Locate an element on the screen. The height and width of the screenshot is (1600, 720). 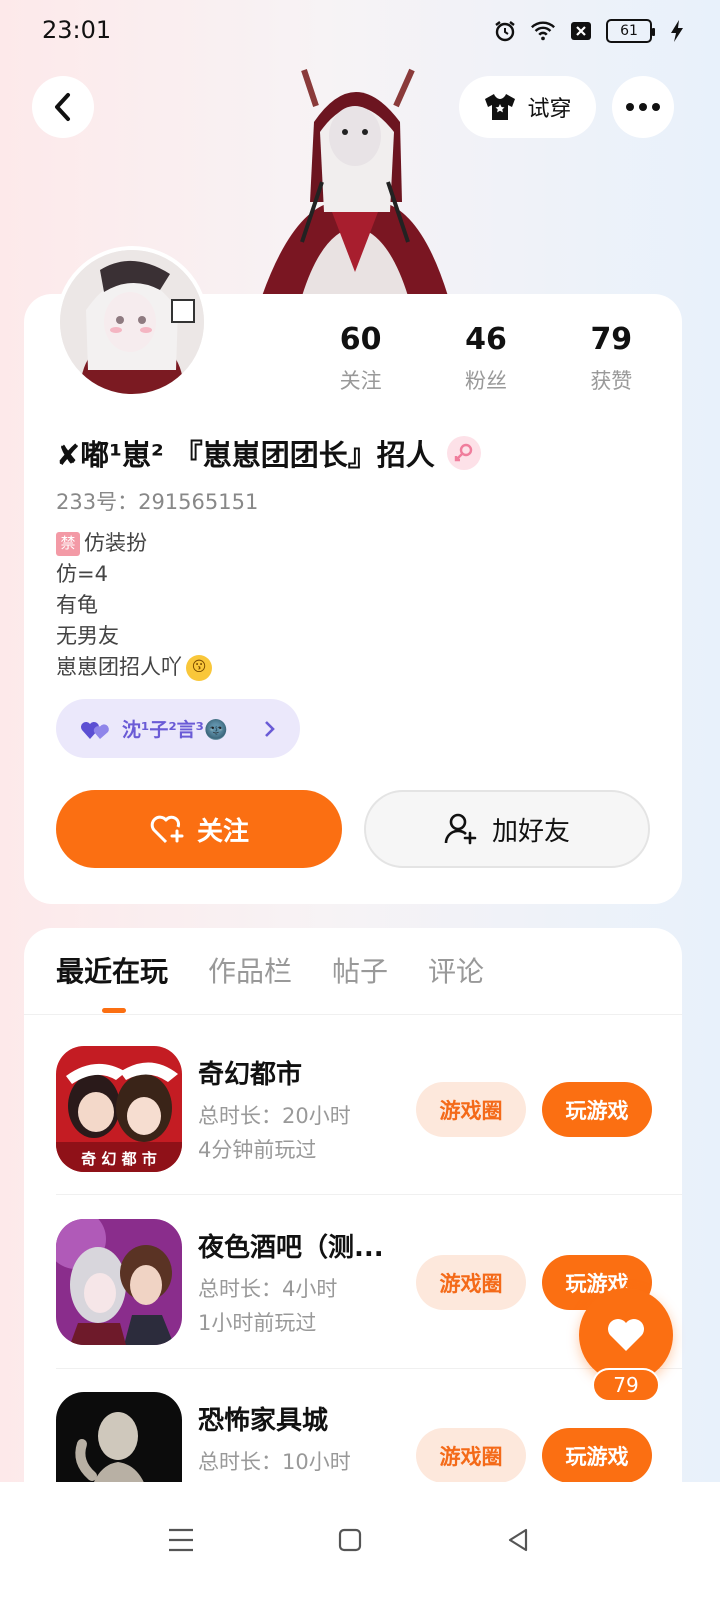
stat-value: 79 is located at coordinates (611, 339).